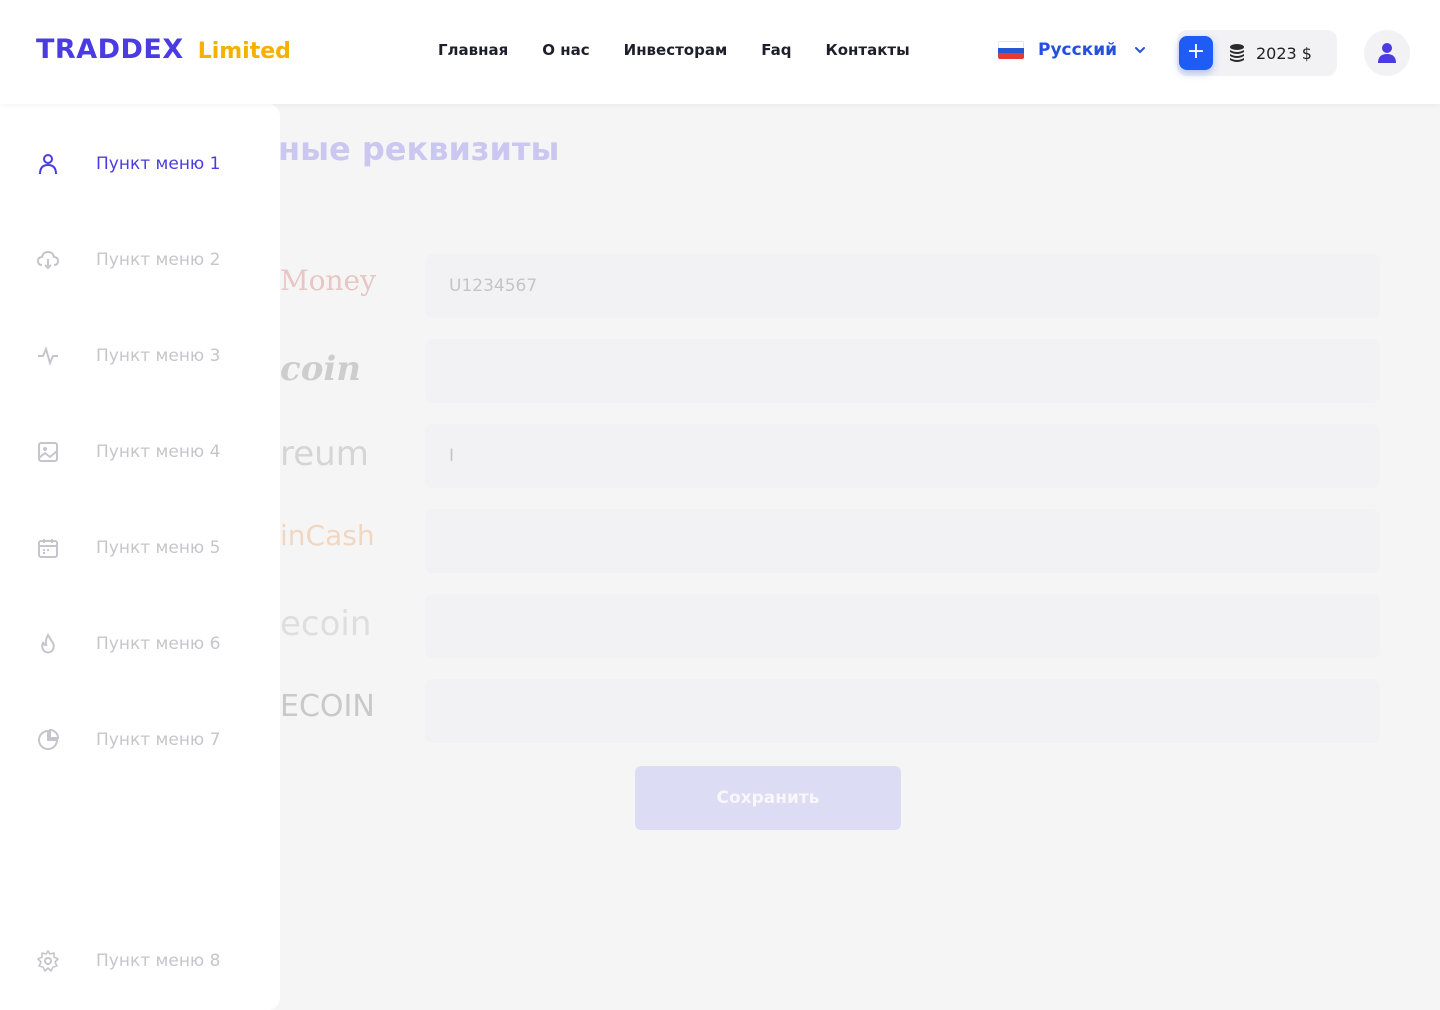 The image size is (1440, 1010). I want to click on image-icon, so click(48, 452).